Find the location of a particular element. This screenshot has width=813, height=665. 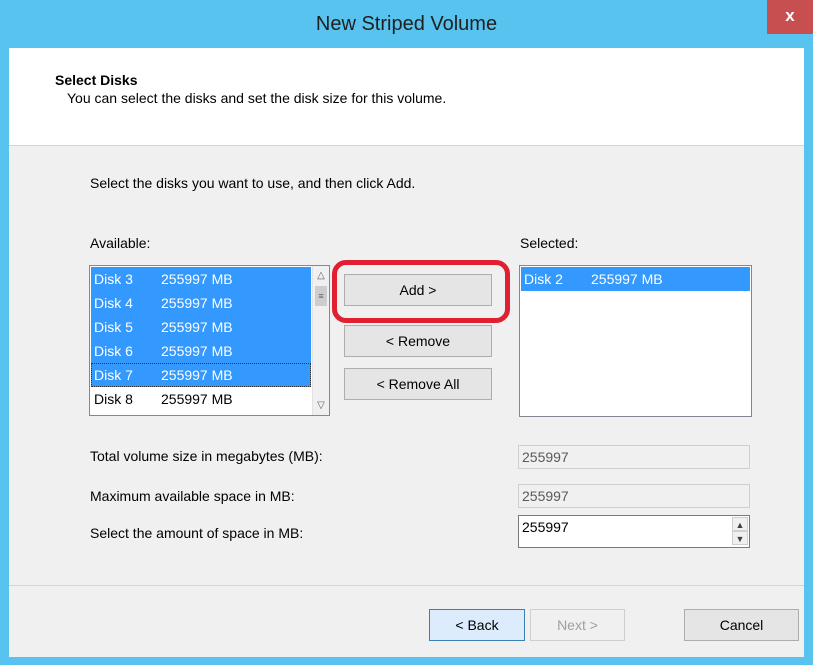

selected-disks-list: Disk 2 255997 MB is located at coordinates (635, 341).